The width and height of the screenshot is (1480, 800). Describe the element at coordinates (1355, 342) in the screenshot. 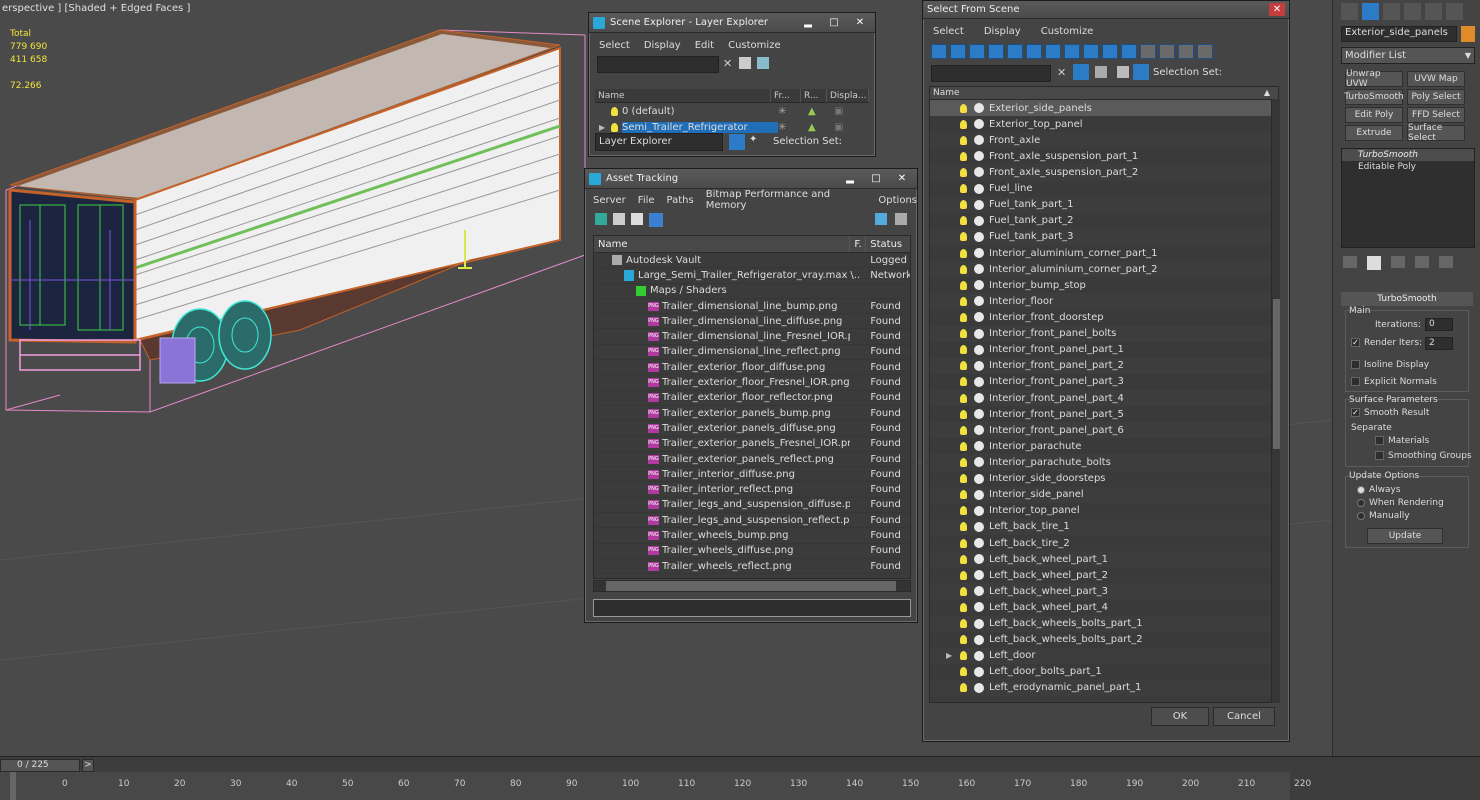

I see `render-iters-checkbox: ✓` at that location.